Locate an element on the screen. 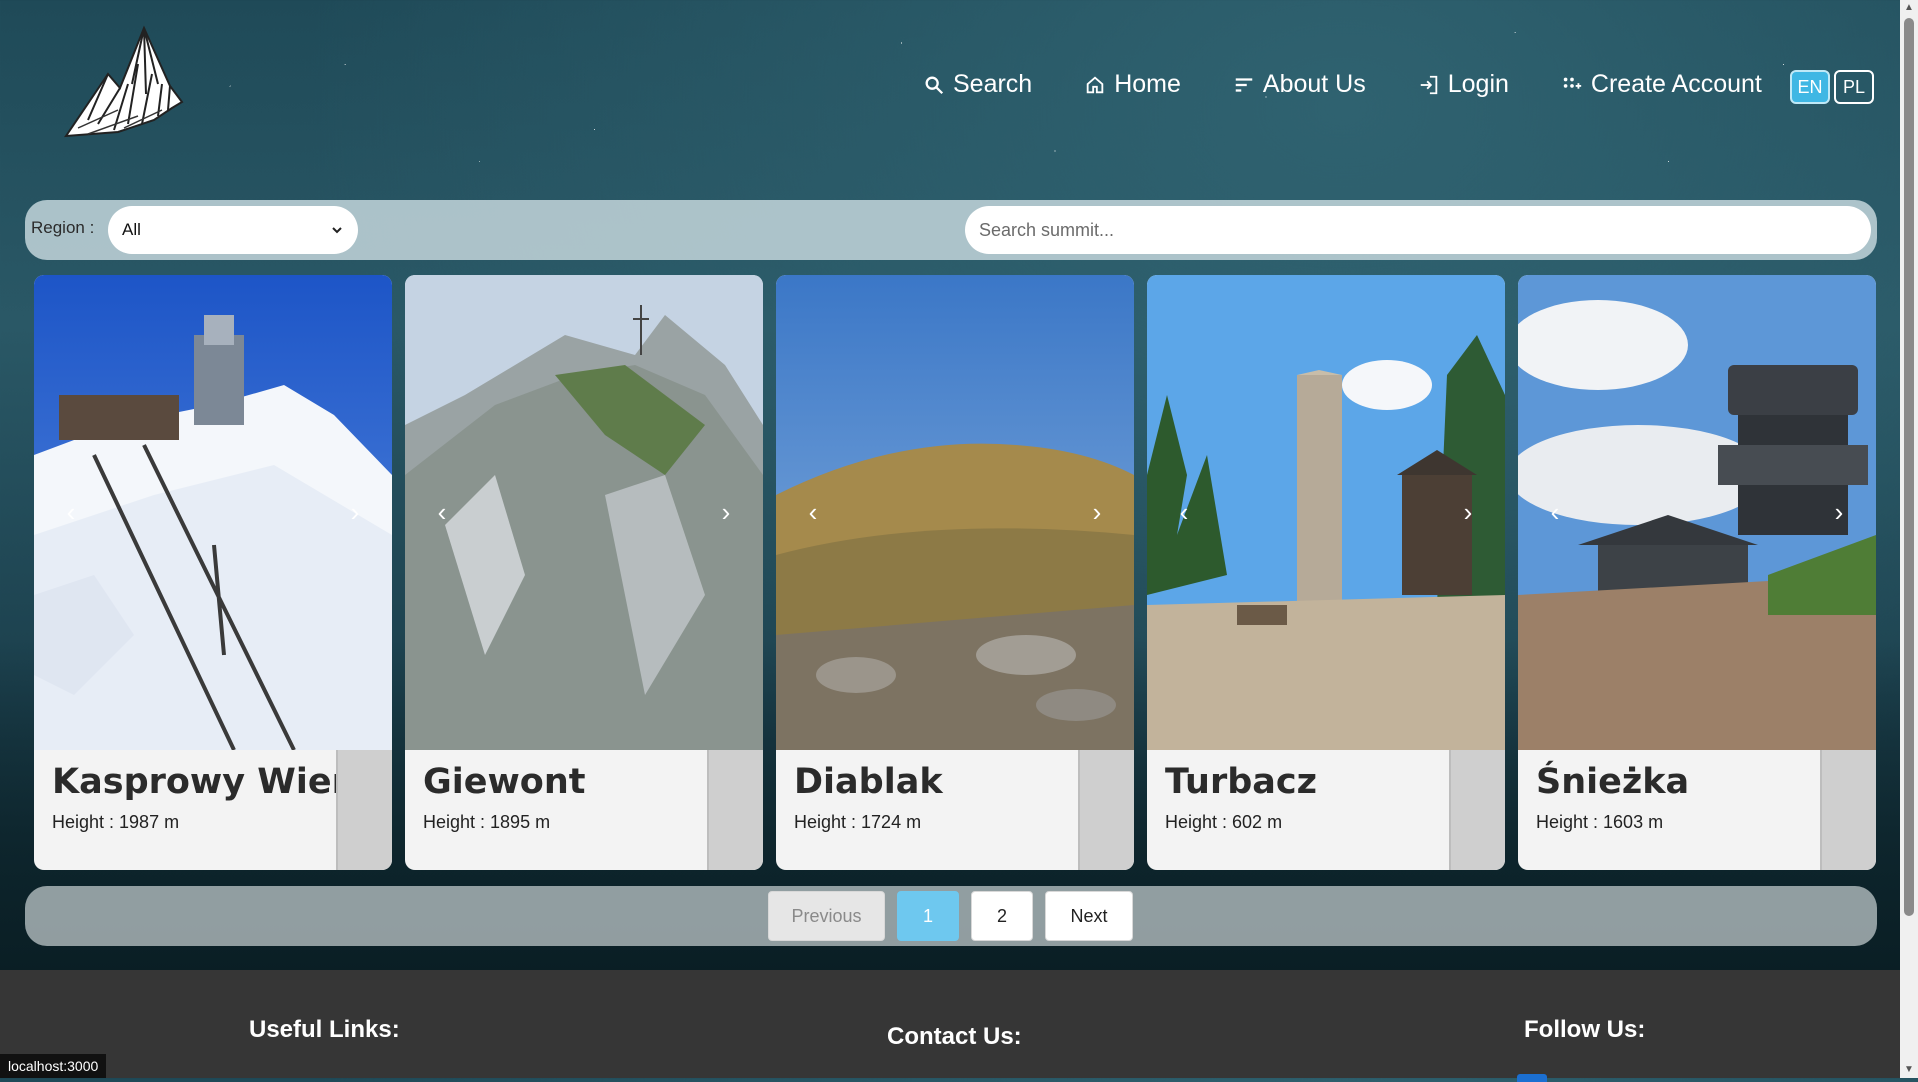  login-icon is located at coordinates (1428, 84).